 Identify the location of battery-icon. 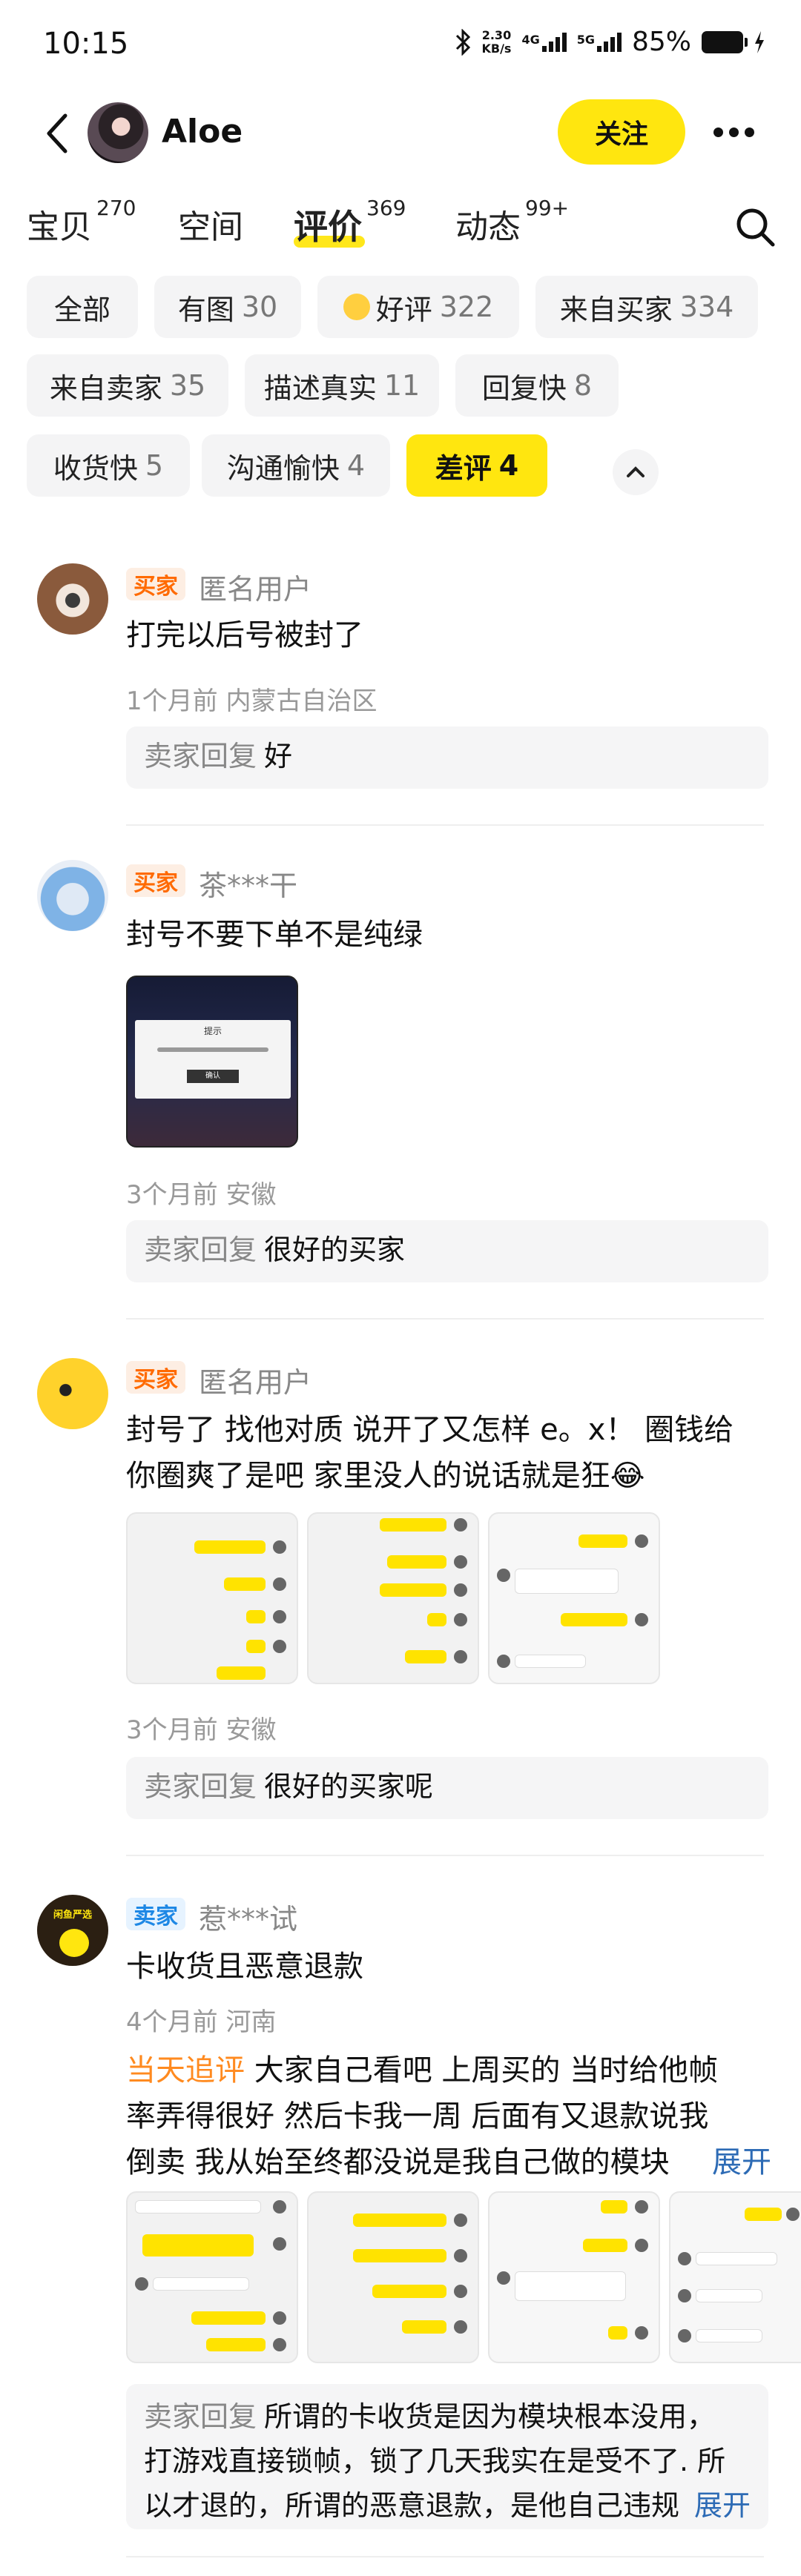
(725, 41).